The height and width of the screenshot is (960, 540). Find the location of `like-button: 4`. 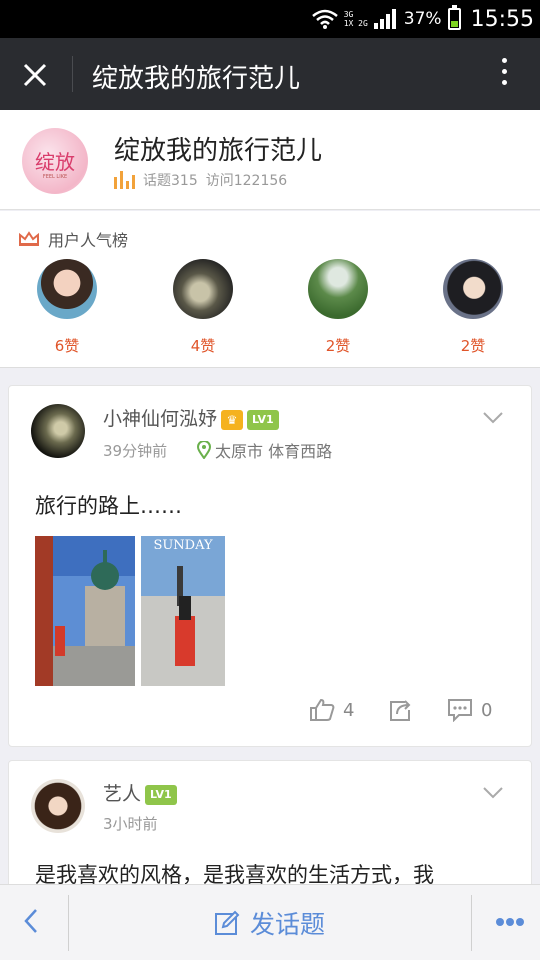

like-button: 4 is located at coordinates (331, 710).